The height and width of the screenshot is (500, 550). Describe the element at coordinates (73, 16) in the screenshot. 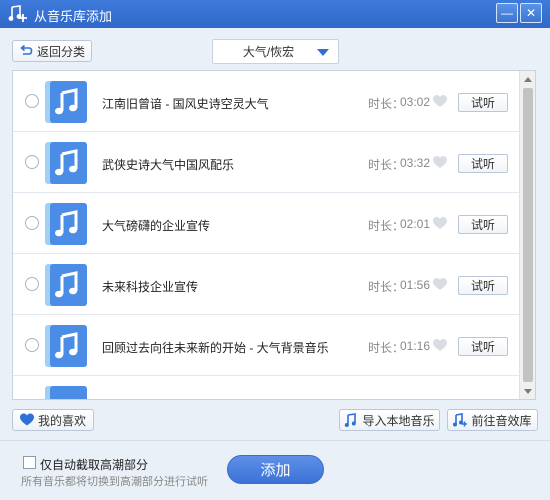

I see `window-title: 从音乐库添加` at that location.